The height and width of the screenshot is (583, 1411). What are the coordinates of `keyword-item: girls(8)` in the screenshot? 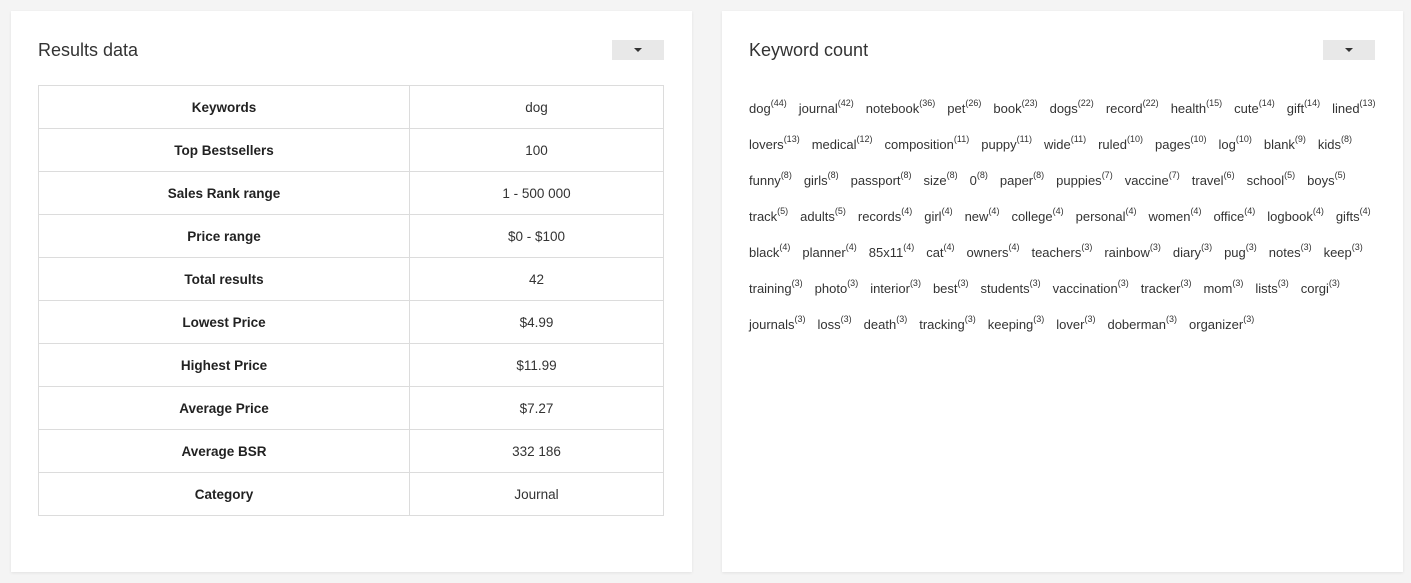 It's located at (821, 181).